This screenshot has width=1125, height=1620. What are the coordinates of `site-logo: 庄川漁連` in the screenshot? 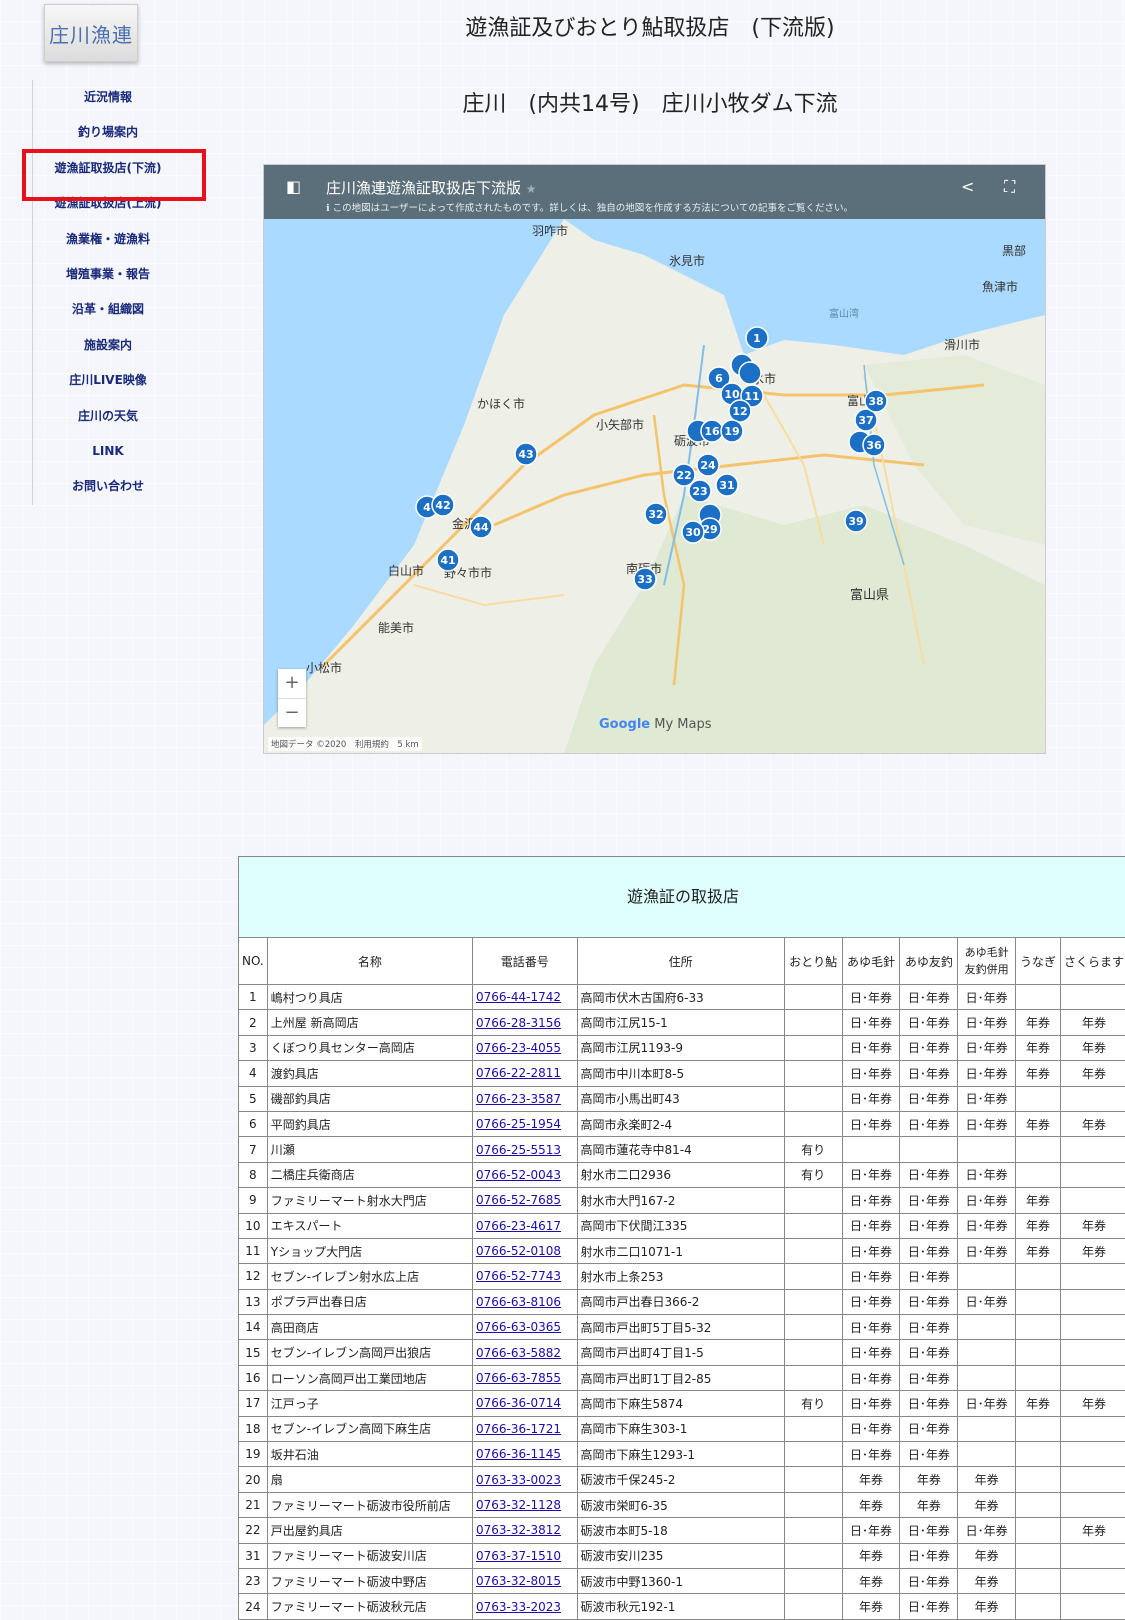 It's located at (91, 33).